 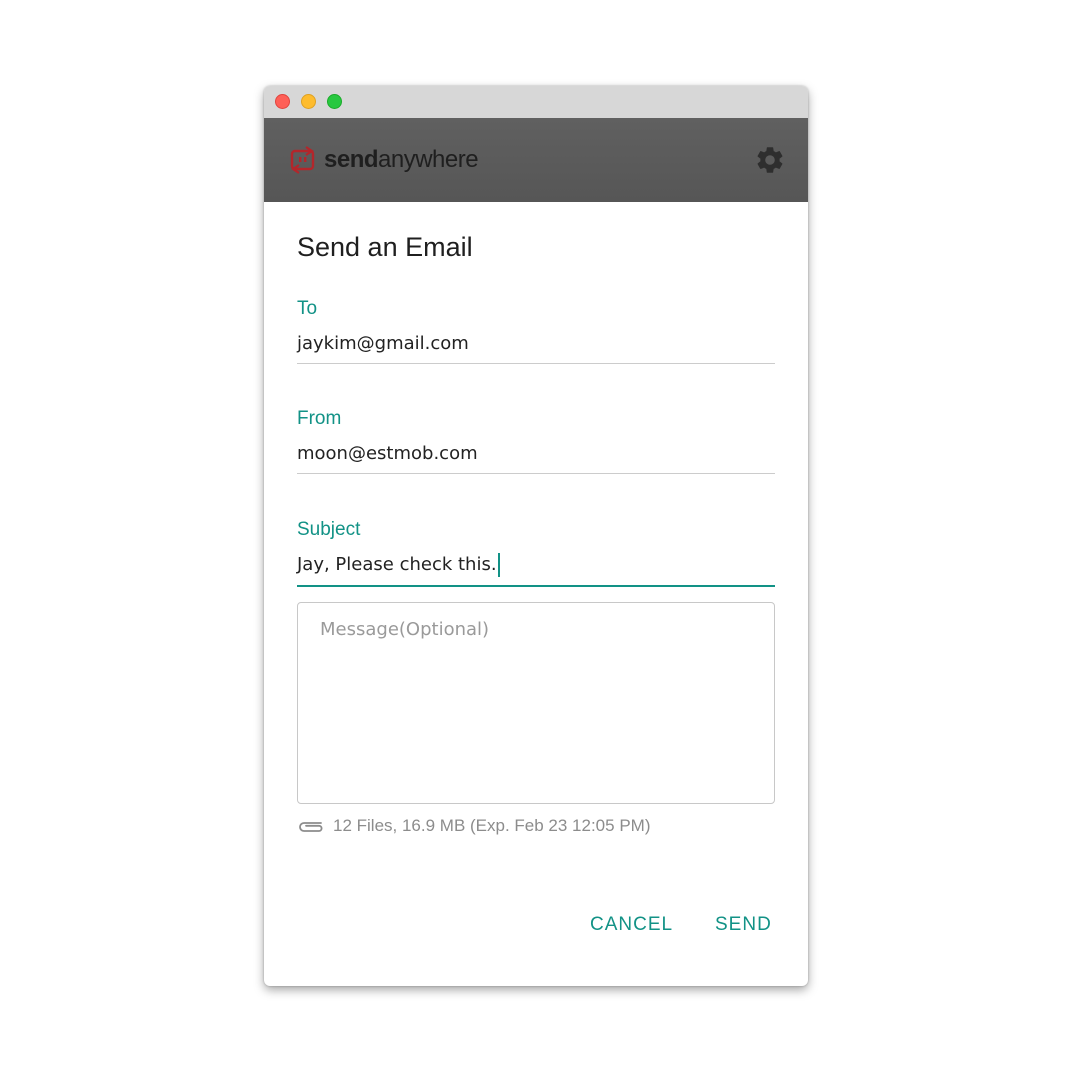 What do you see at coordinates (319, 418) in the screenshot?
I see `from-label: From` at bounding box center [319, 418].